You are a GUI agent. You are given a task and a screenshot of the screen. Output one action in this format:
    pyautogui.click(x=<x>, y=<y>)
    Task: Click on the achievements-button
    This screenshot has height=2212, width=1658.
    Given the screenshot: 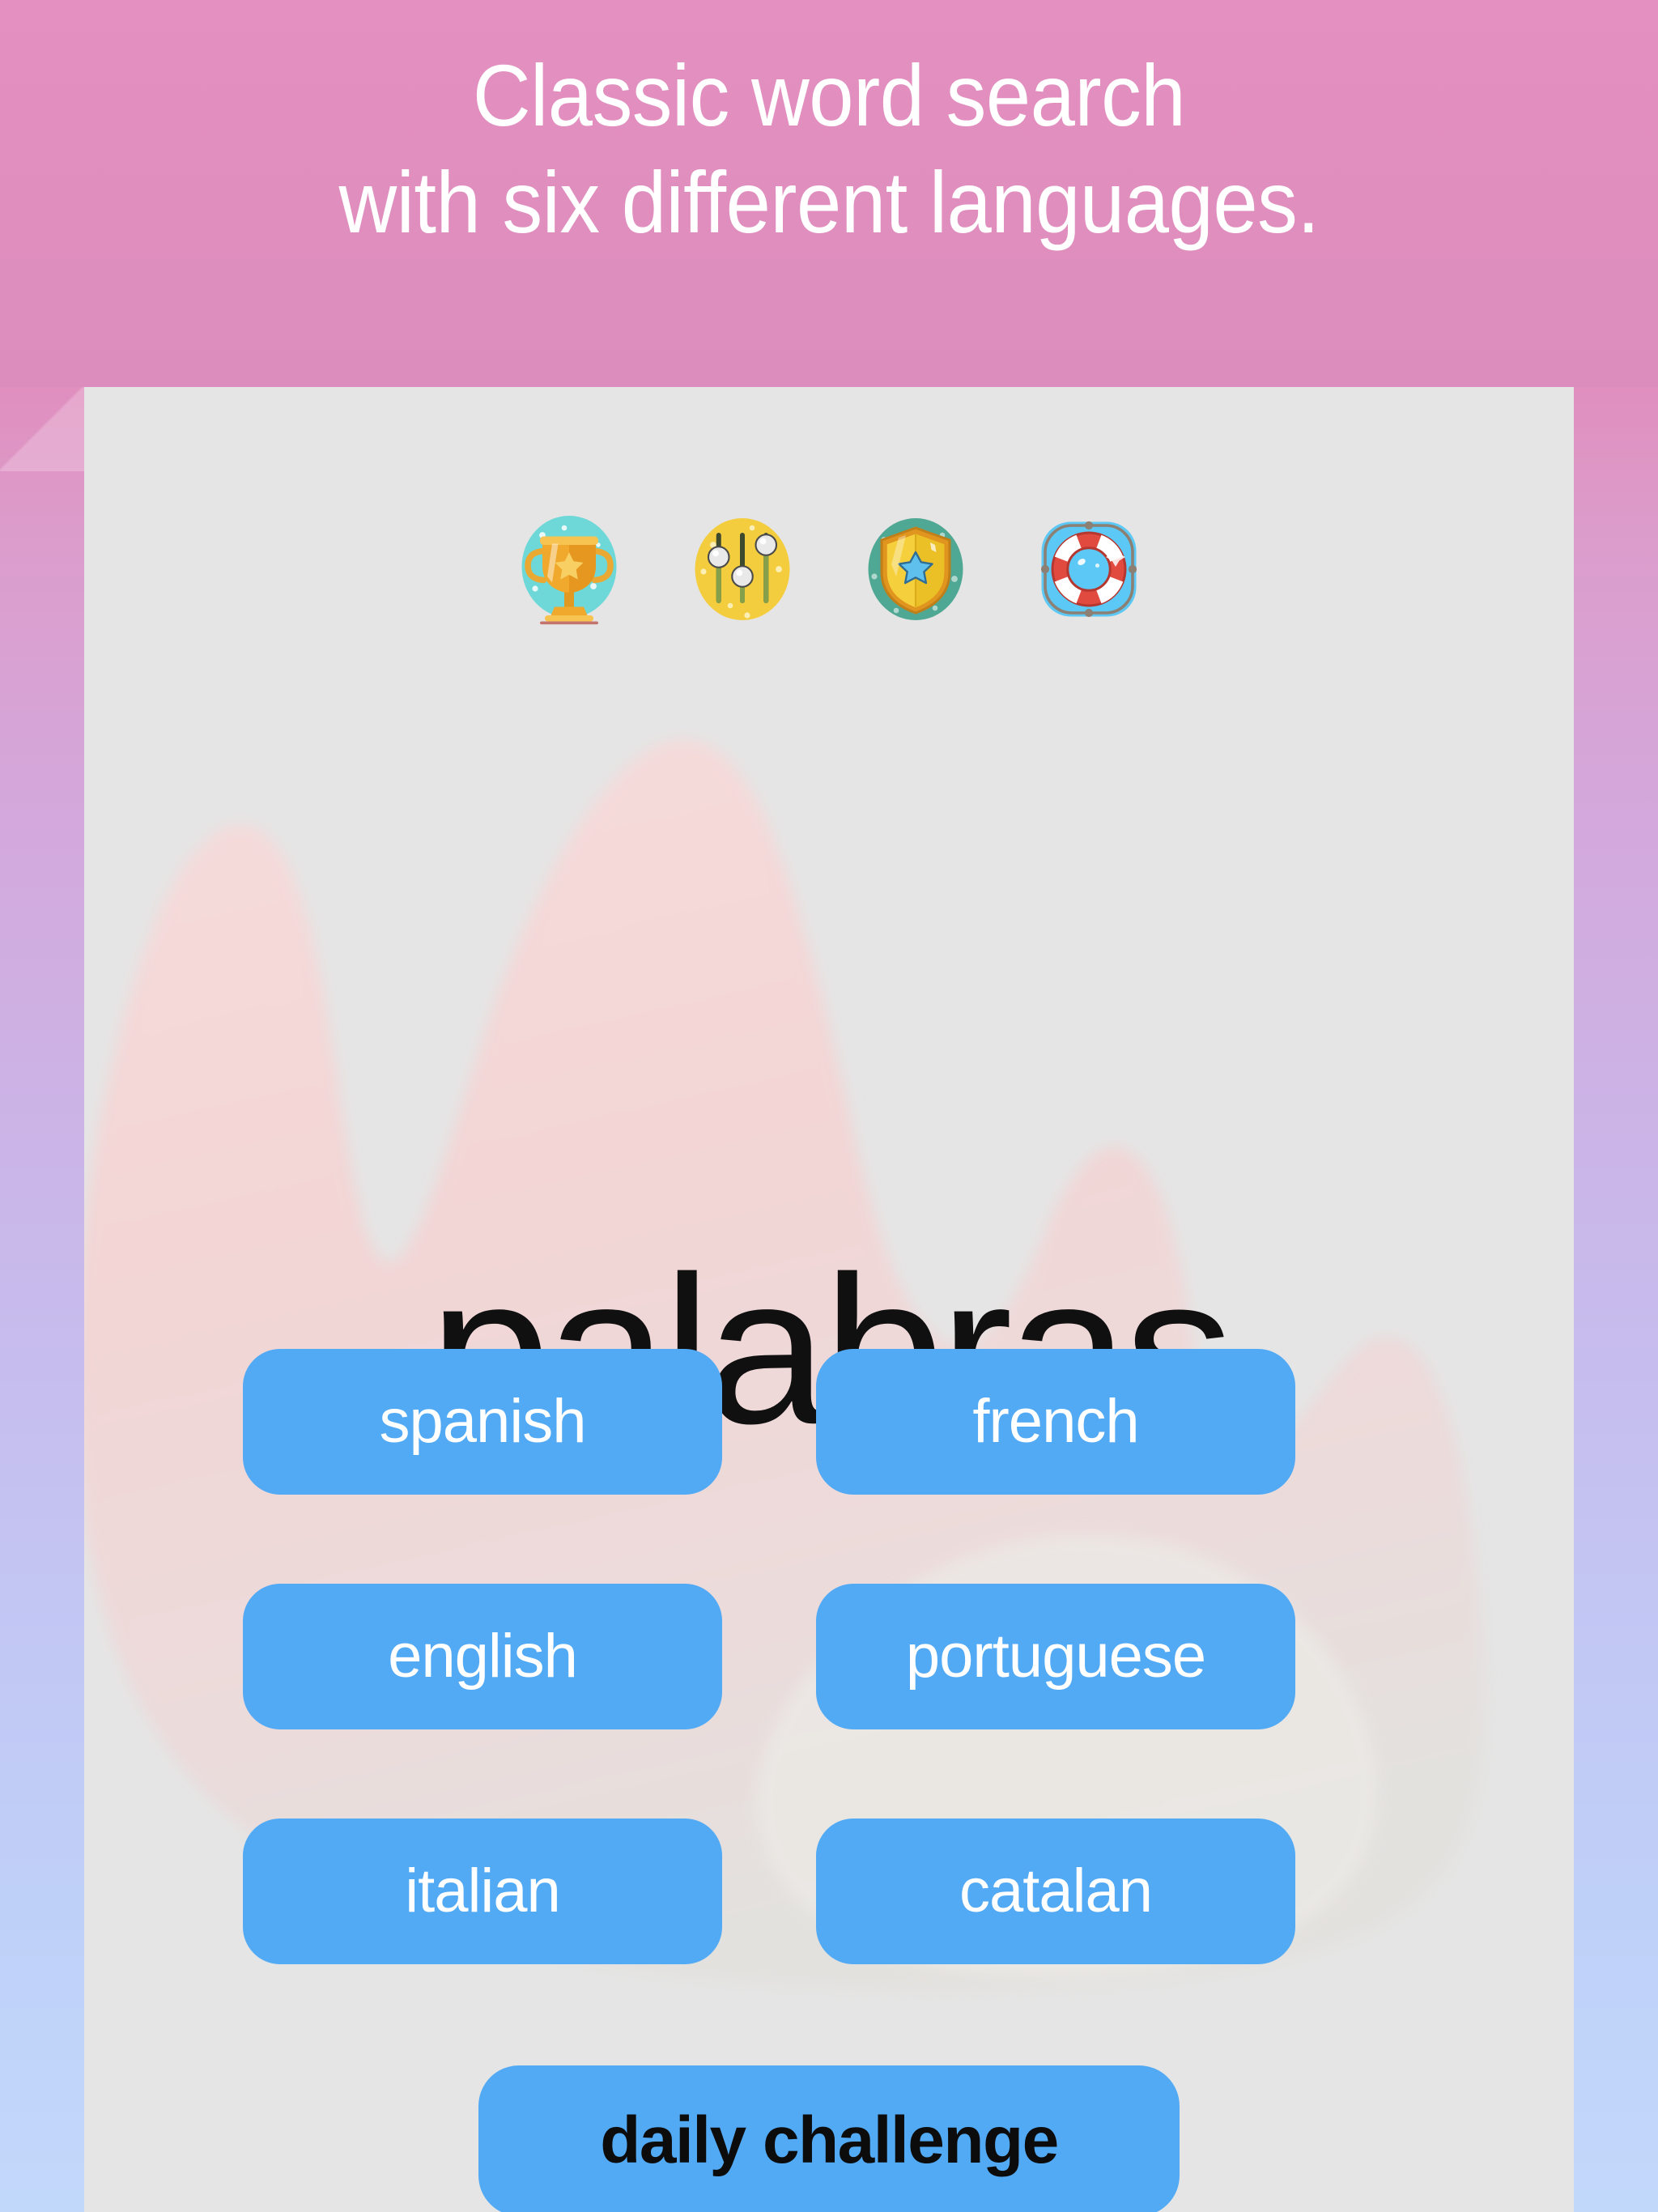 What is the action you would take?
    pyautogui.click(x=569, y=569)
    